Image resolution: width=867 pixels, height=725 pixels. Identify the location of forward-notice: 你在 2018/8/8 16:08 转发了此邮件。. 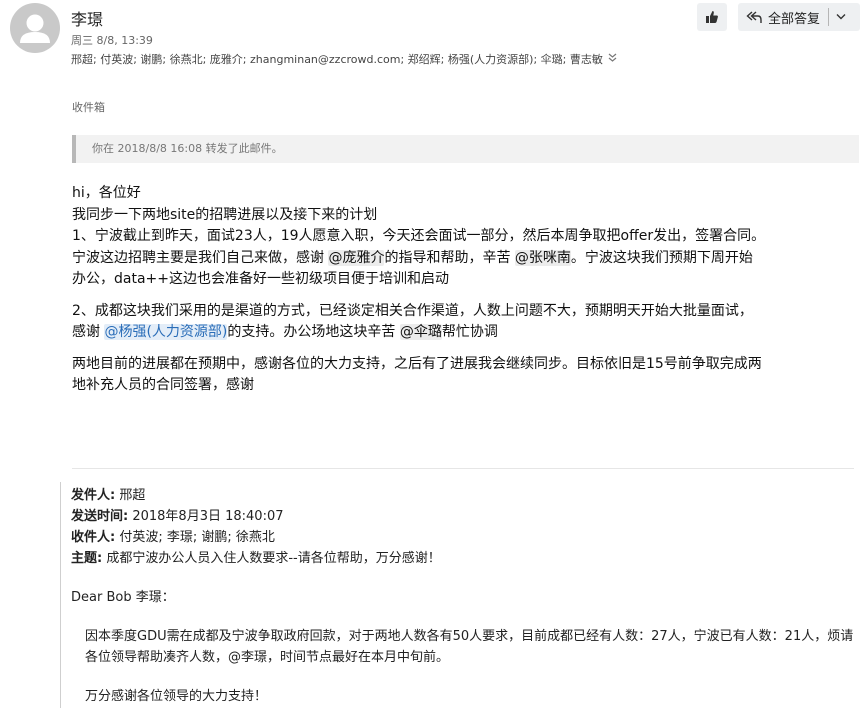
(465, 149).